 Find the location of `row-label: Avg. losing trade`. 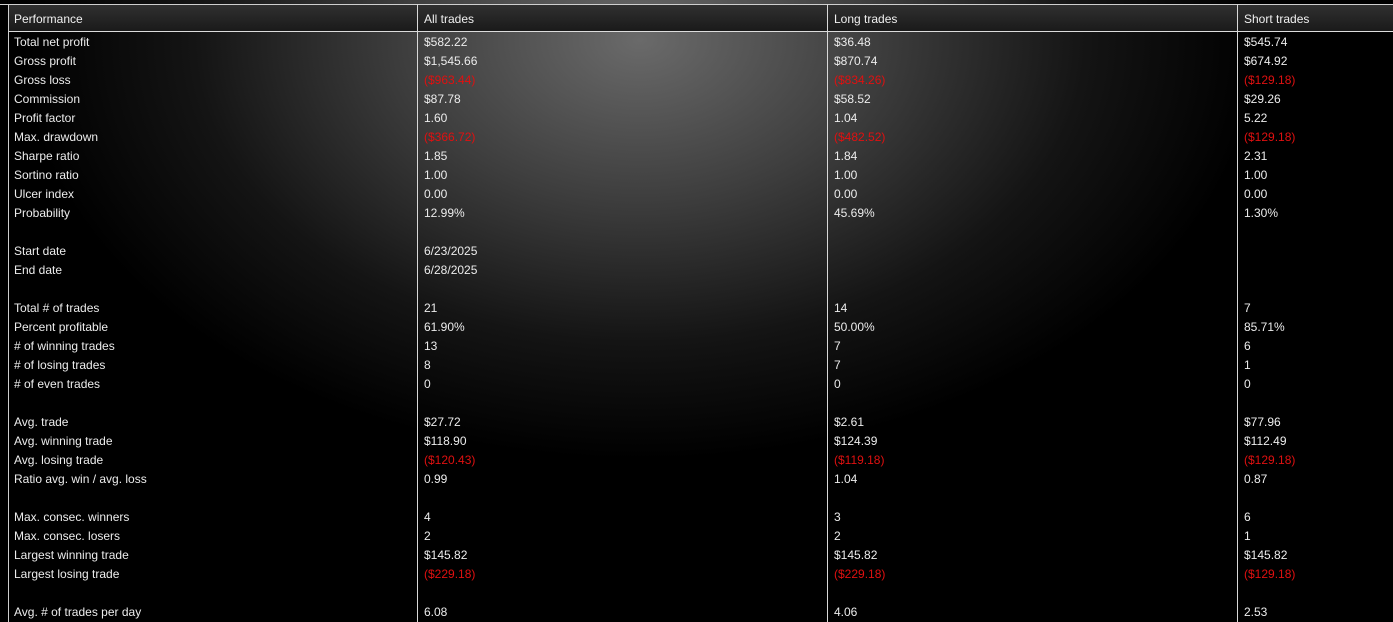

row-label: Avg. losing trade is located at coordinates (59, 460).